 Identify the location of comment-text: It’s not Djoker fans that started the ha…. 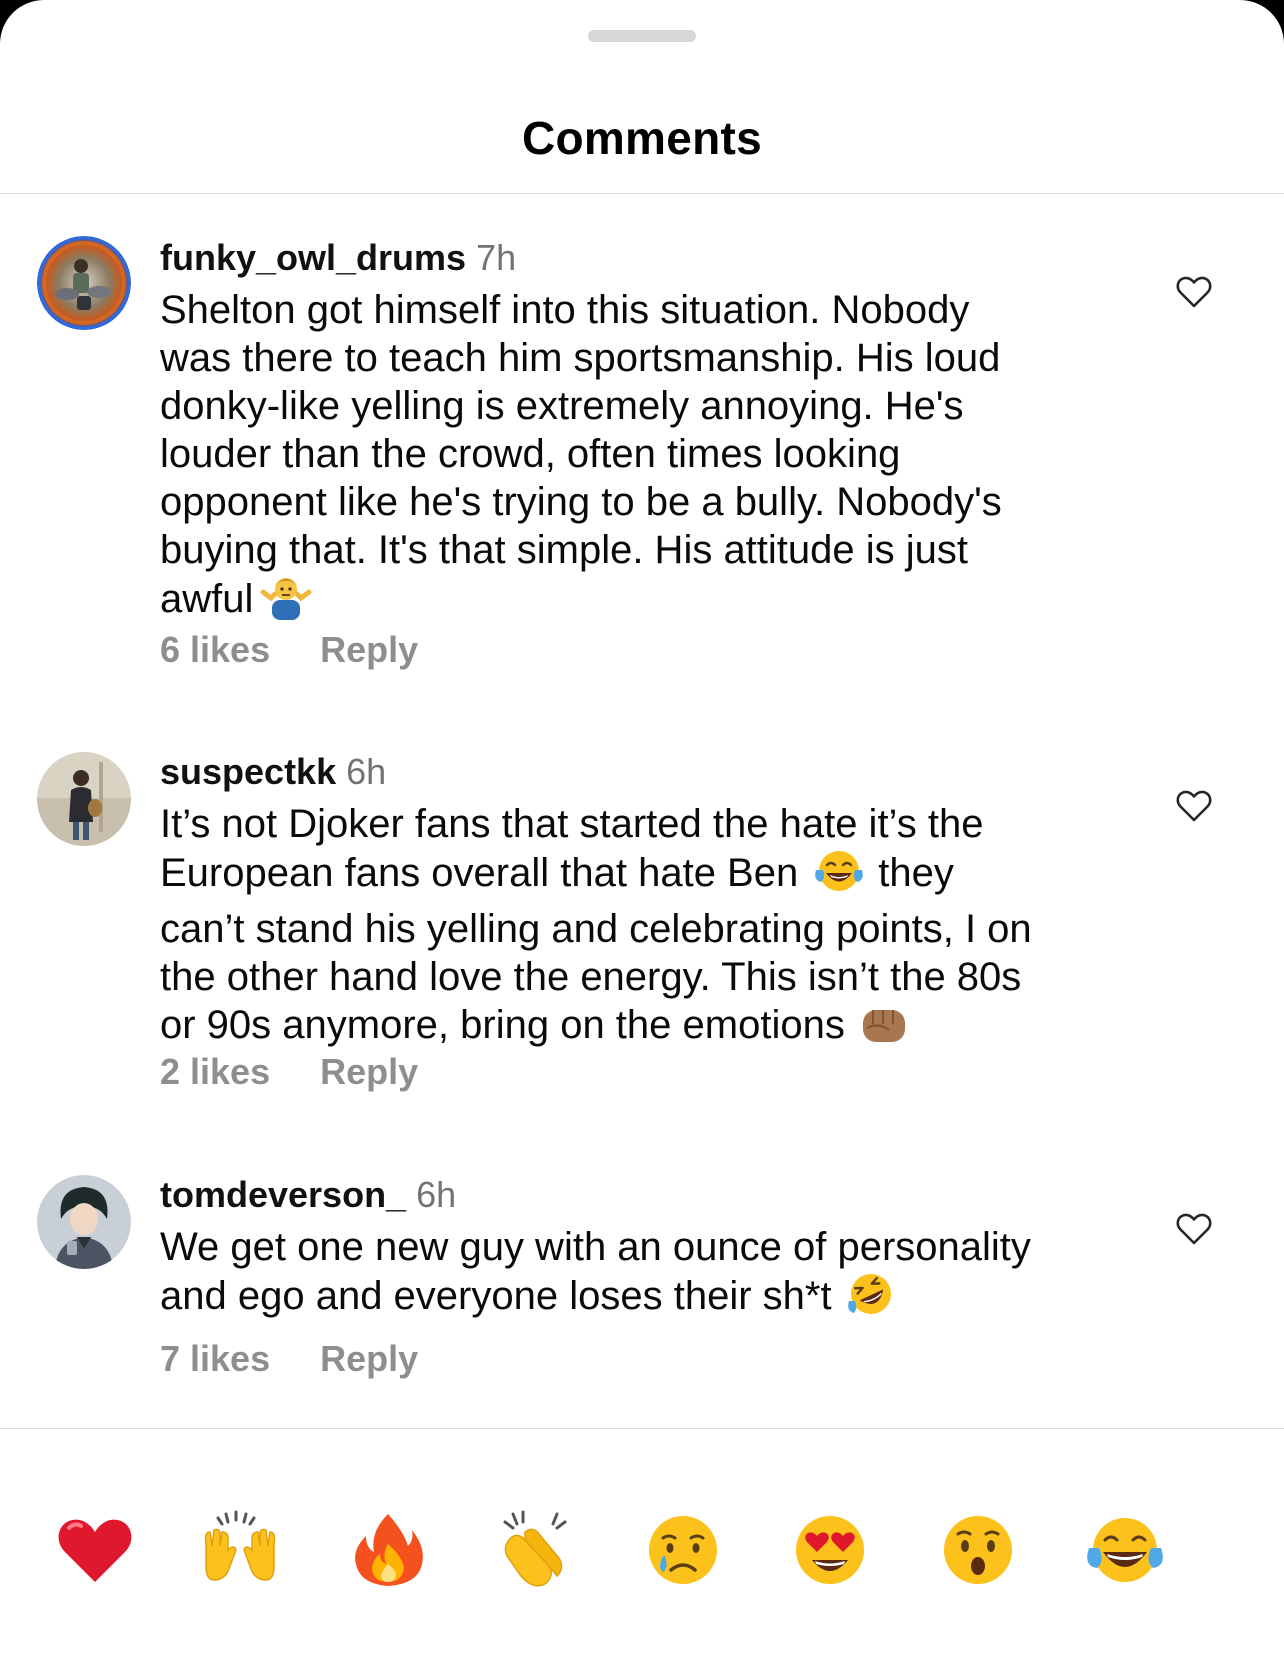
(650, 928).